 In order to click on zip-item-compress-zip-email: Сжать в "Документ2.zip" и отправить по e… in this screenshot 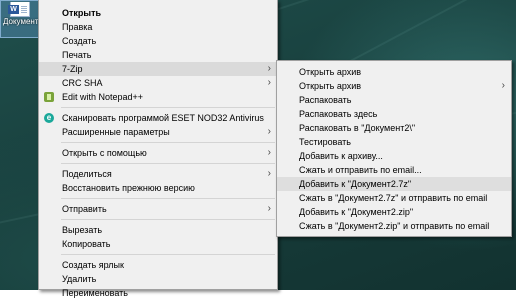, I will do `click(394, 226)`.